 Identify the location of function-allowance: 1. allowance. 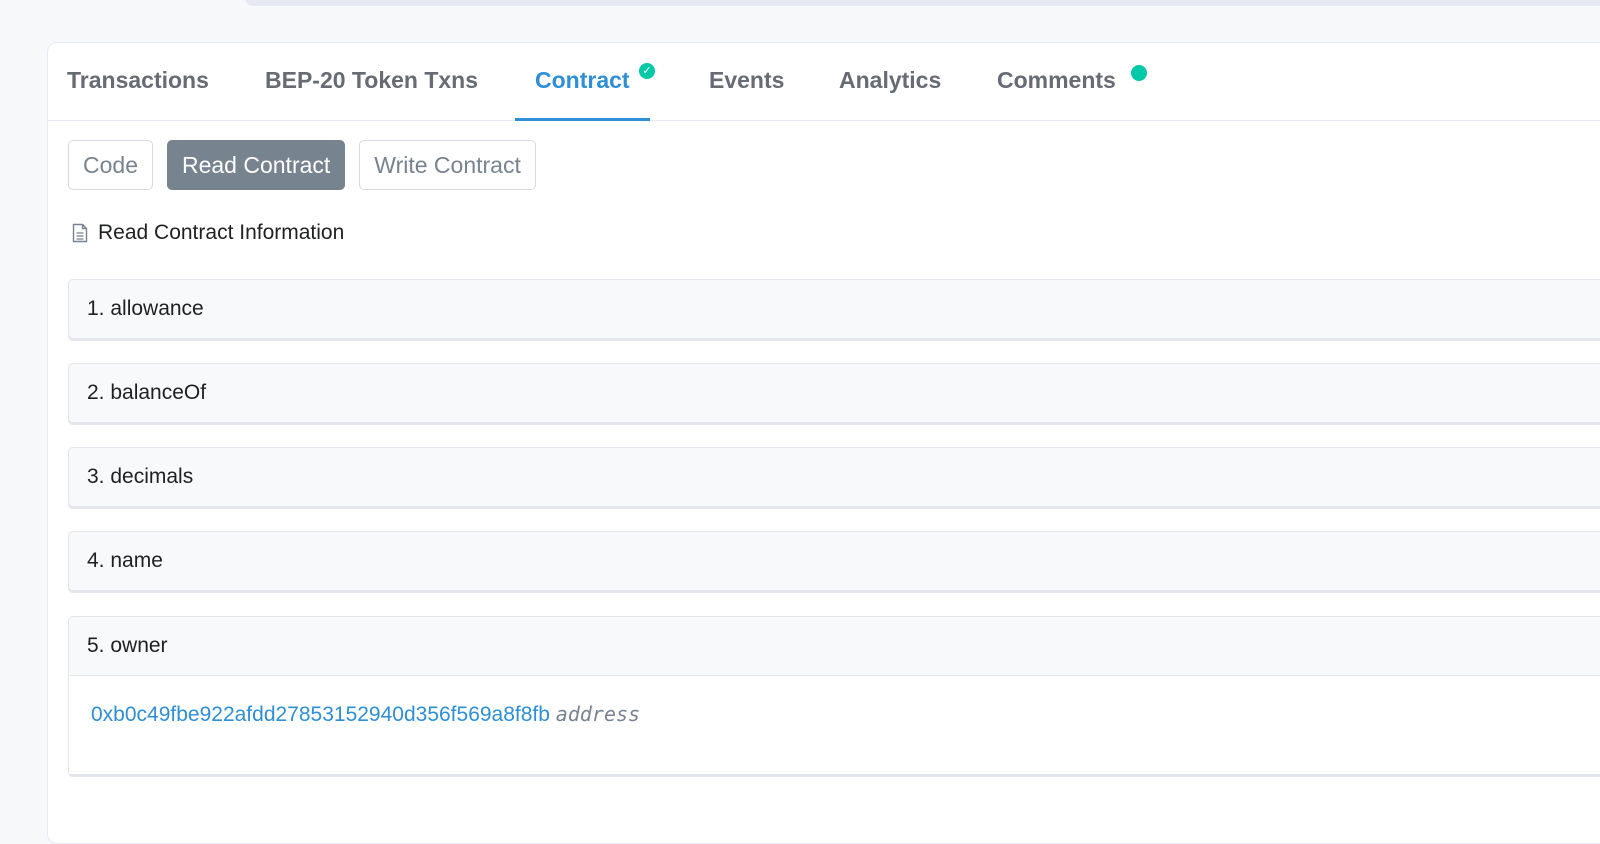
(834, 309).